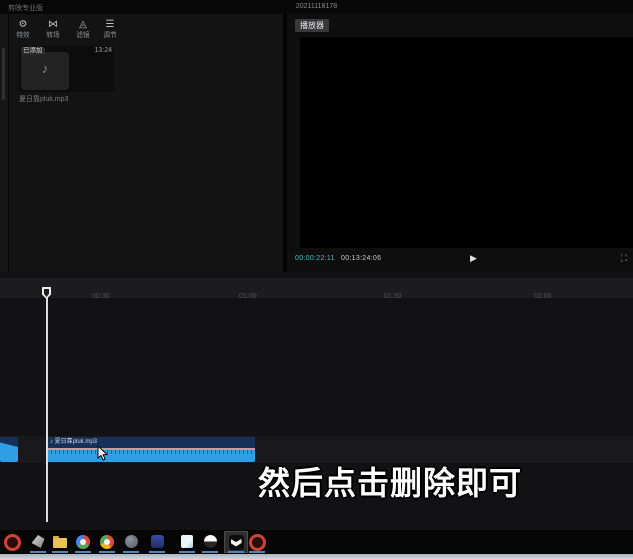 The height and width of the screenshot is (559, 633). What do you see at coordinates (53, 35) in the screenshot?
I see `tab-transitions-label: 转场` at bounding box center [53, 35].